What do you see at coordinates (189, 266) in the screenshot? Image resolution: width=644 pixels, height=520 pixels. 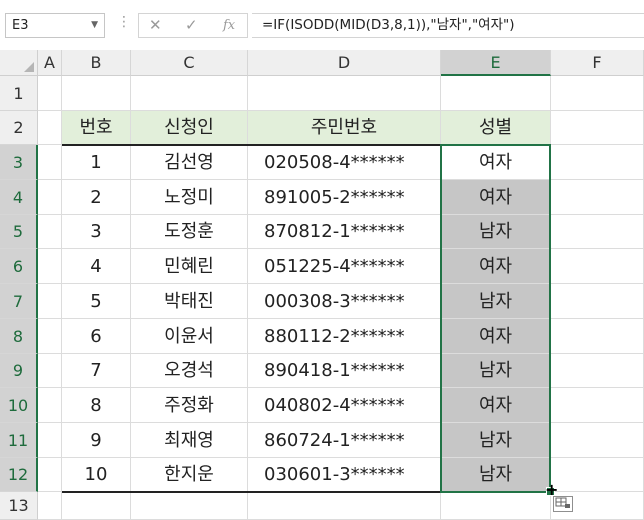 I see `cell-applicant: 민혜린` at bounding box center [189, 266].